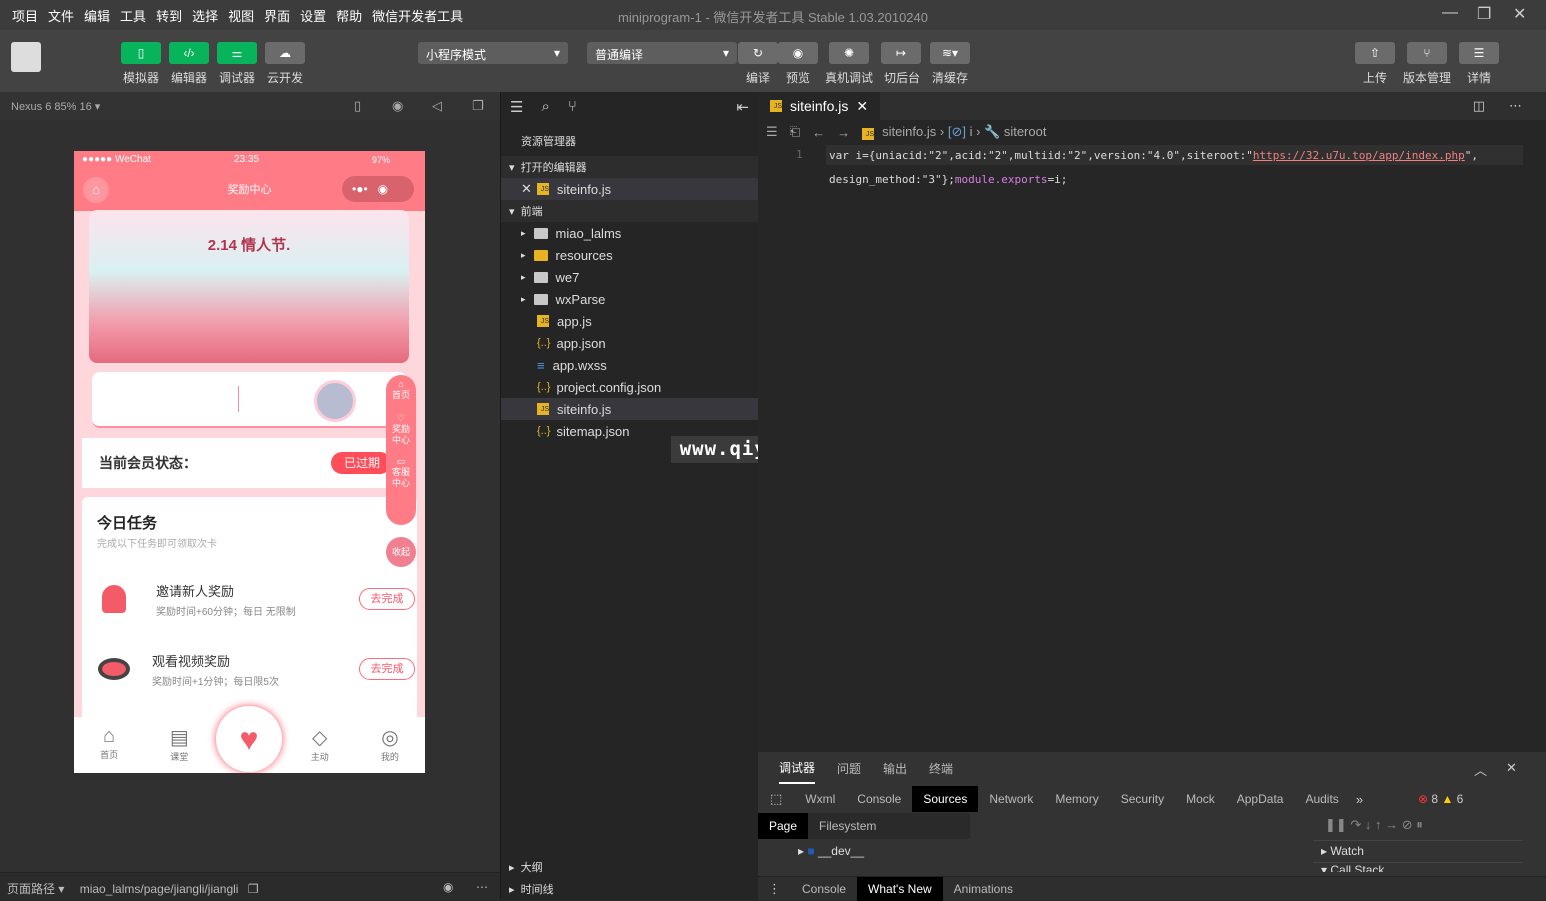 This screenshot has height=901, width=1546. I want to click on volume-icon: ◁, so click(437, 106).